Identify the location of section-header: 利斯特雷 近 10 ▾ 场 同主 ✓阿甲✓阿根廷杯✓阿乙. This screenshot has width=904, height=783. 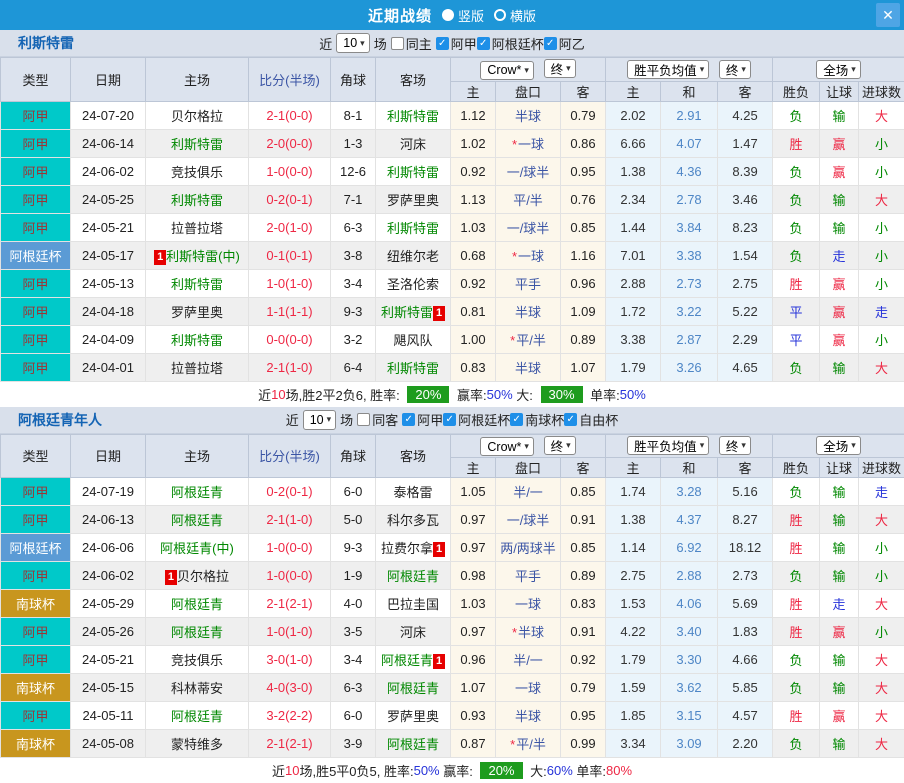
(452, 43).